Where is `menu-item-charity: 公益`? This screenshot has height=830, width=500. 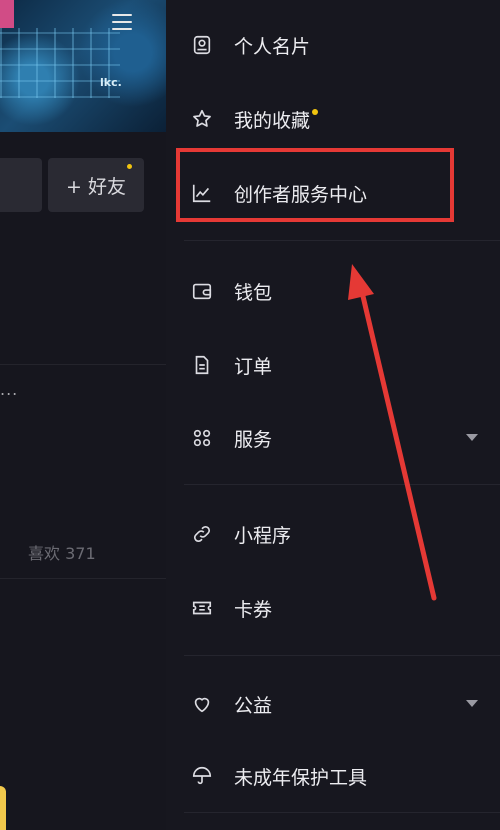 menu-item-charity: 公益 is located at coordinates (231, 704).